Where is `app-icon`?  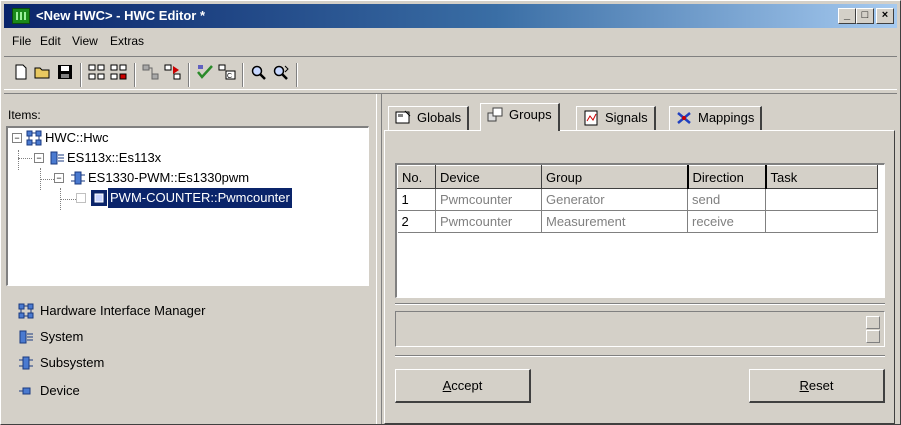 app-icon is located at coordinates (21, 16).